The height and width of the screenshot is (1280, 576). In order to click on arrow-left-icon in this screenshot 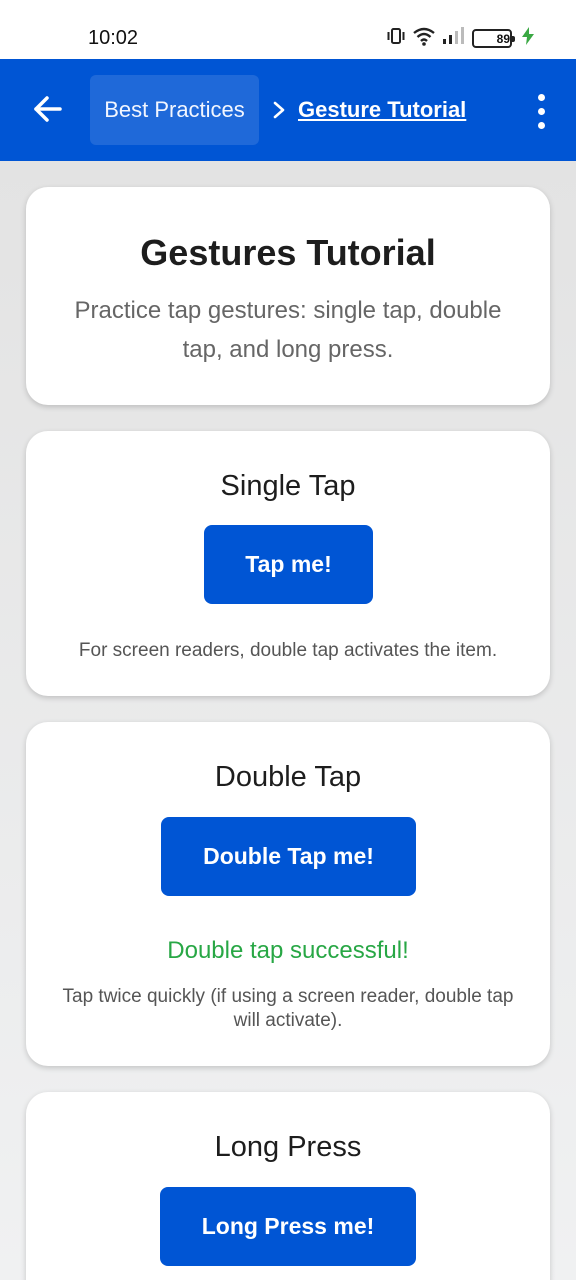, I will do `click(48, 111)`.